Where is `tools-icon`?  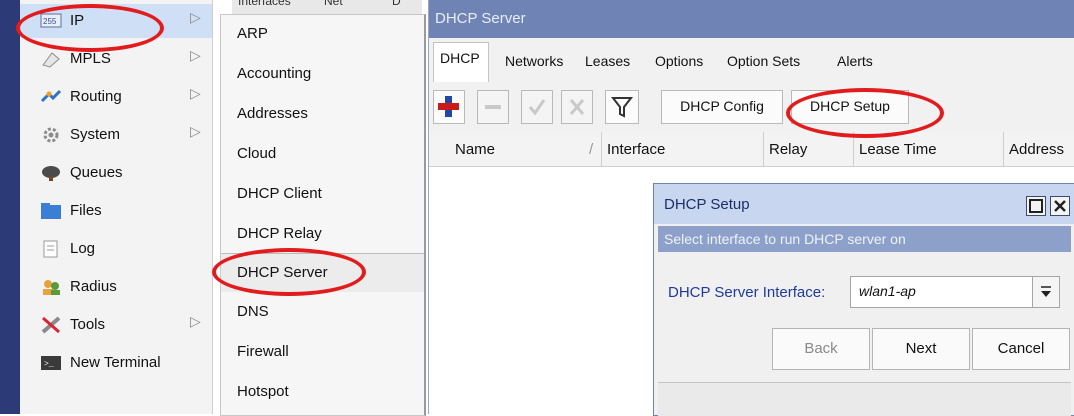
tools-icon is located at coordinates (51, 325).